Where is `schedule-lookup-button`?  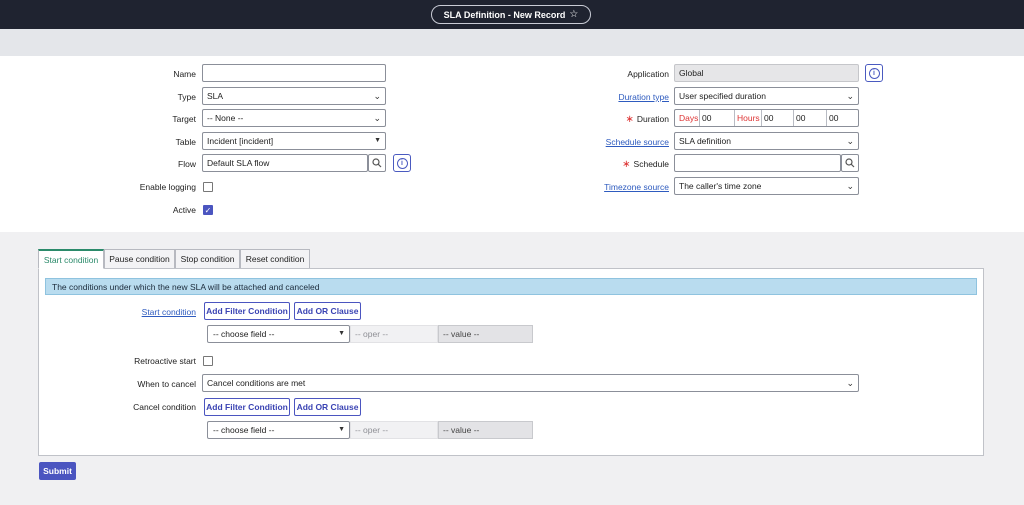
schedule-lookup-button is located at coordinates (850, 163).